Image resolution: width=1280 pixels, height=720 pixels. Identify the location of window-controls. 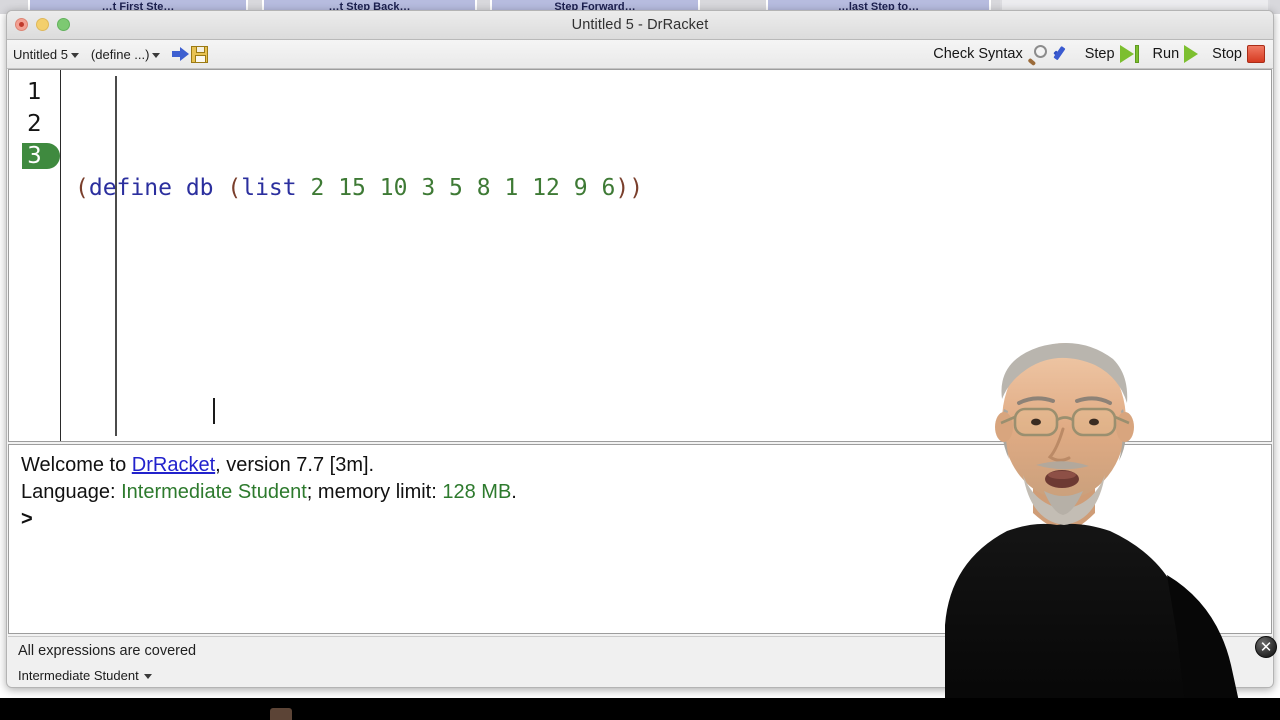
(42, 24).